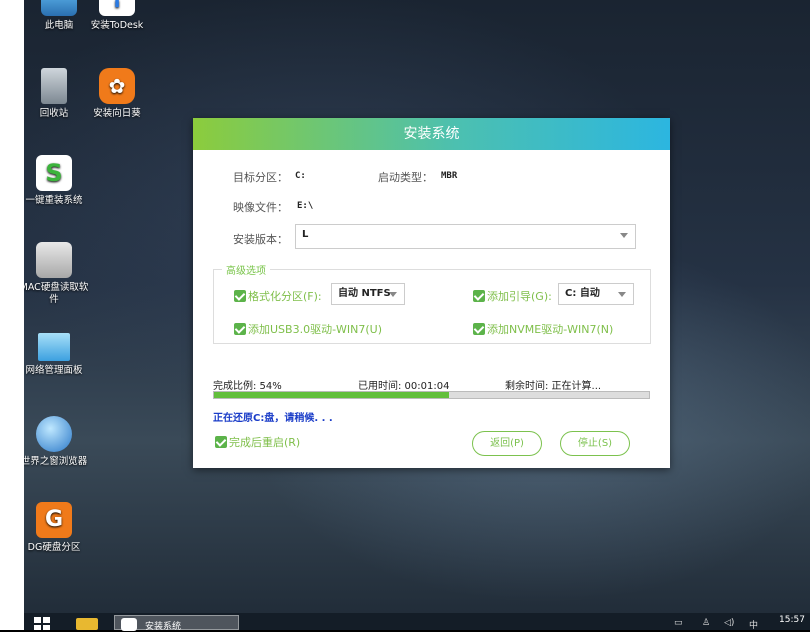  I want to click on desktop-icon-sunflower: ✿ 安装向日葵, so click(117, 94).